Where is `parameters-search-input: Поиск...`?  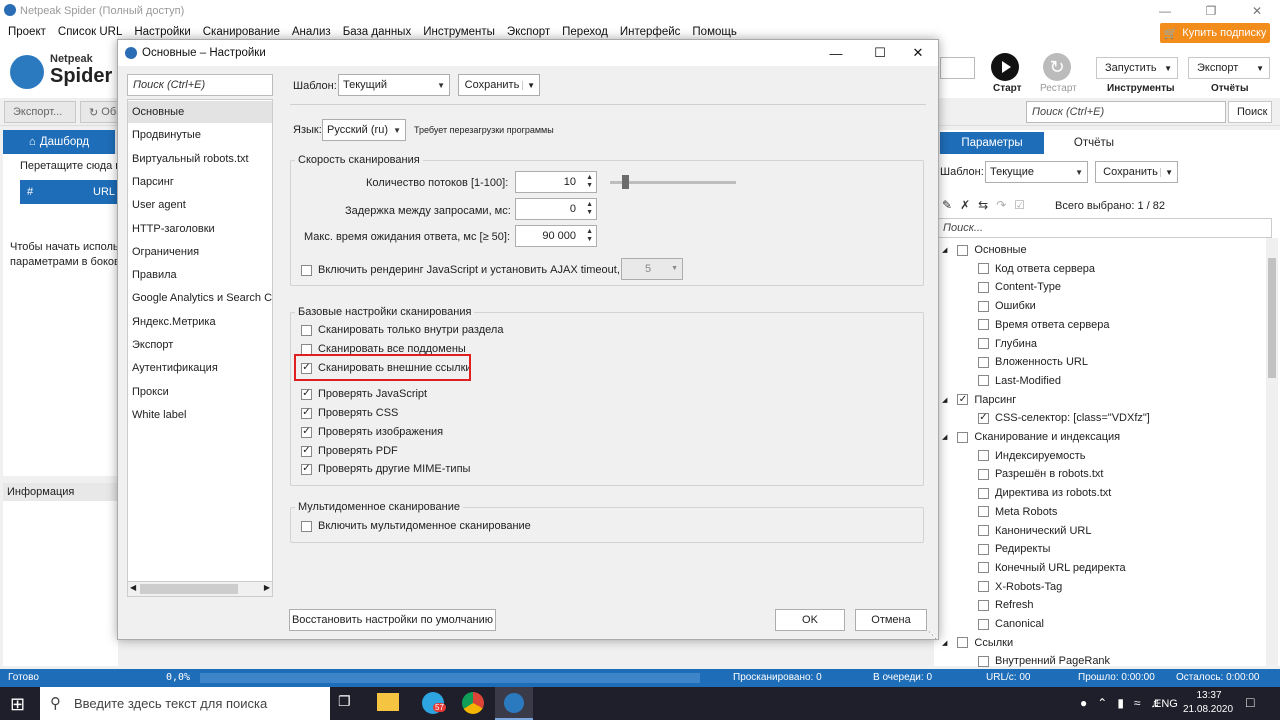 parameters-search-input: Поиск... is located at coordinates (1105, 228).